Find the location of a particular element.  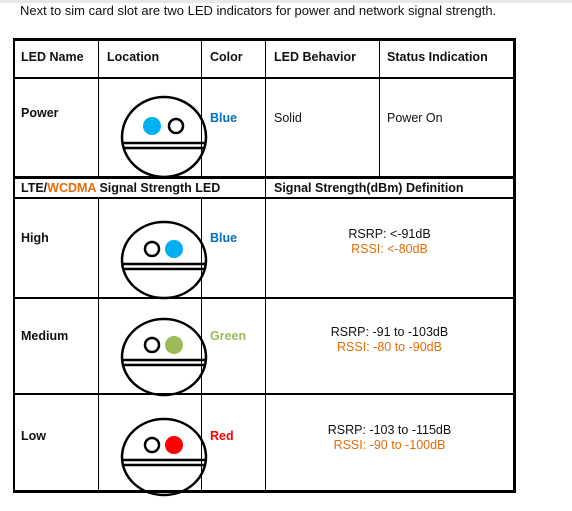

signal-row-rsrp: RSRP: <-91dB is located at coordinates (389, 234).